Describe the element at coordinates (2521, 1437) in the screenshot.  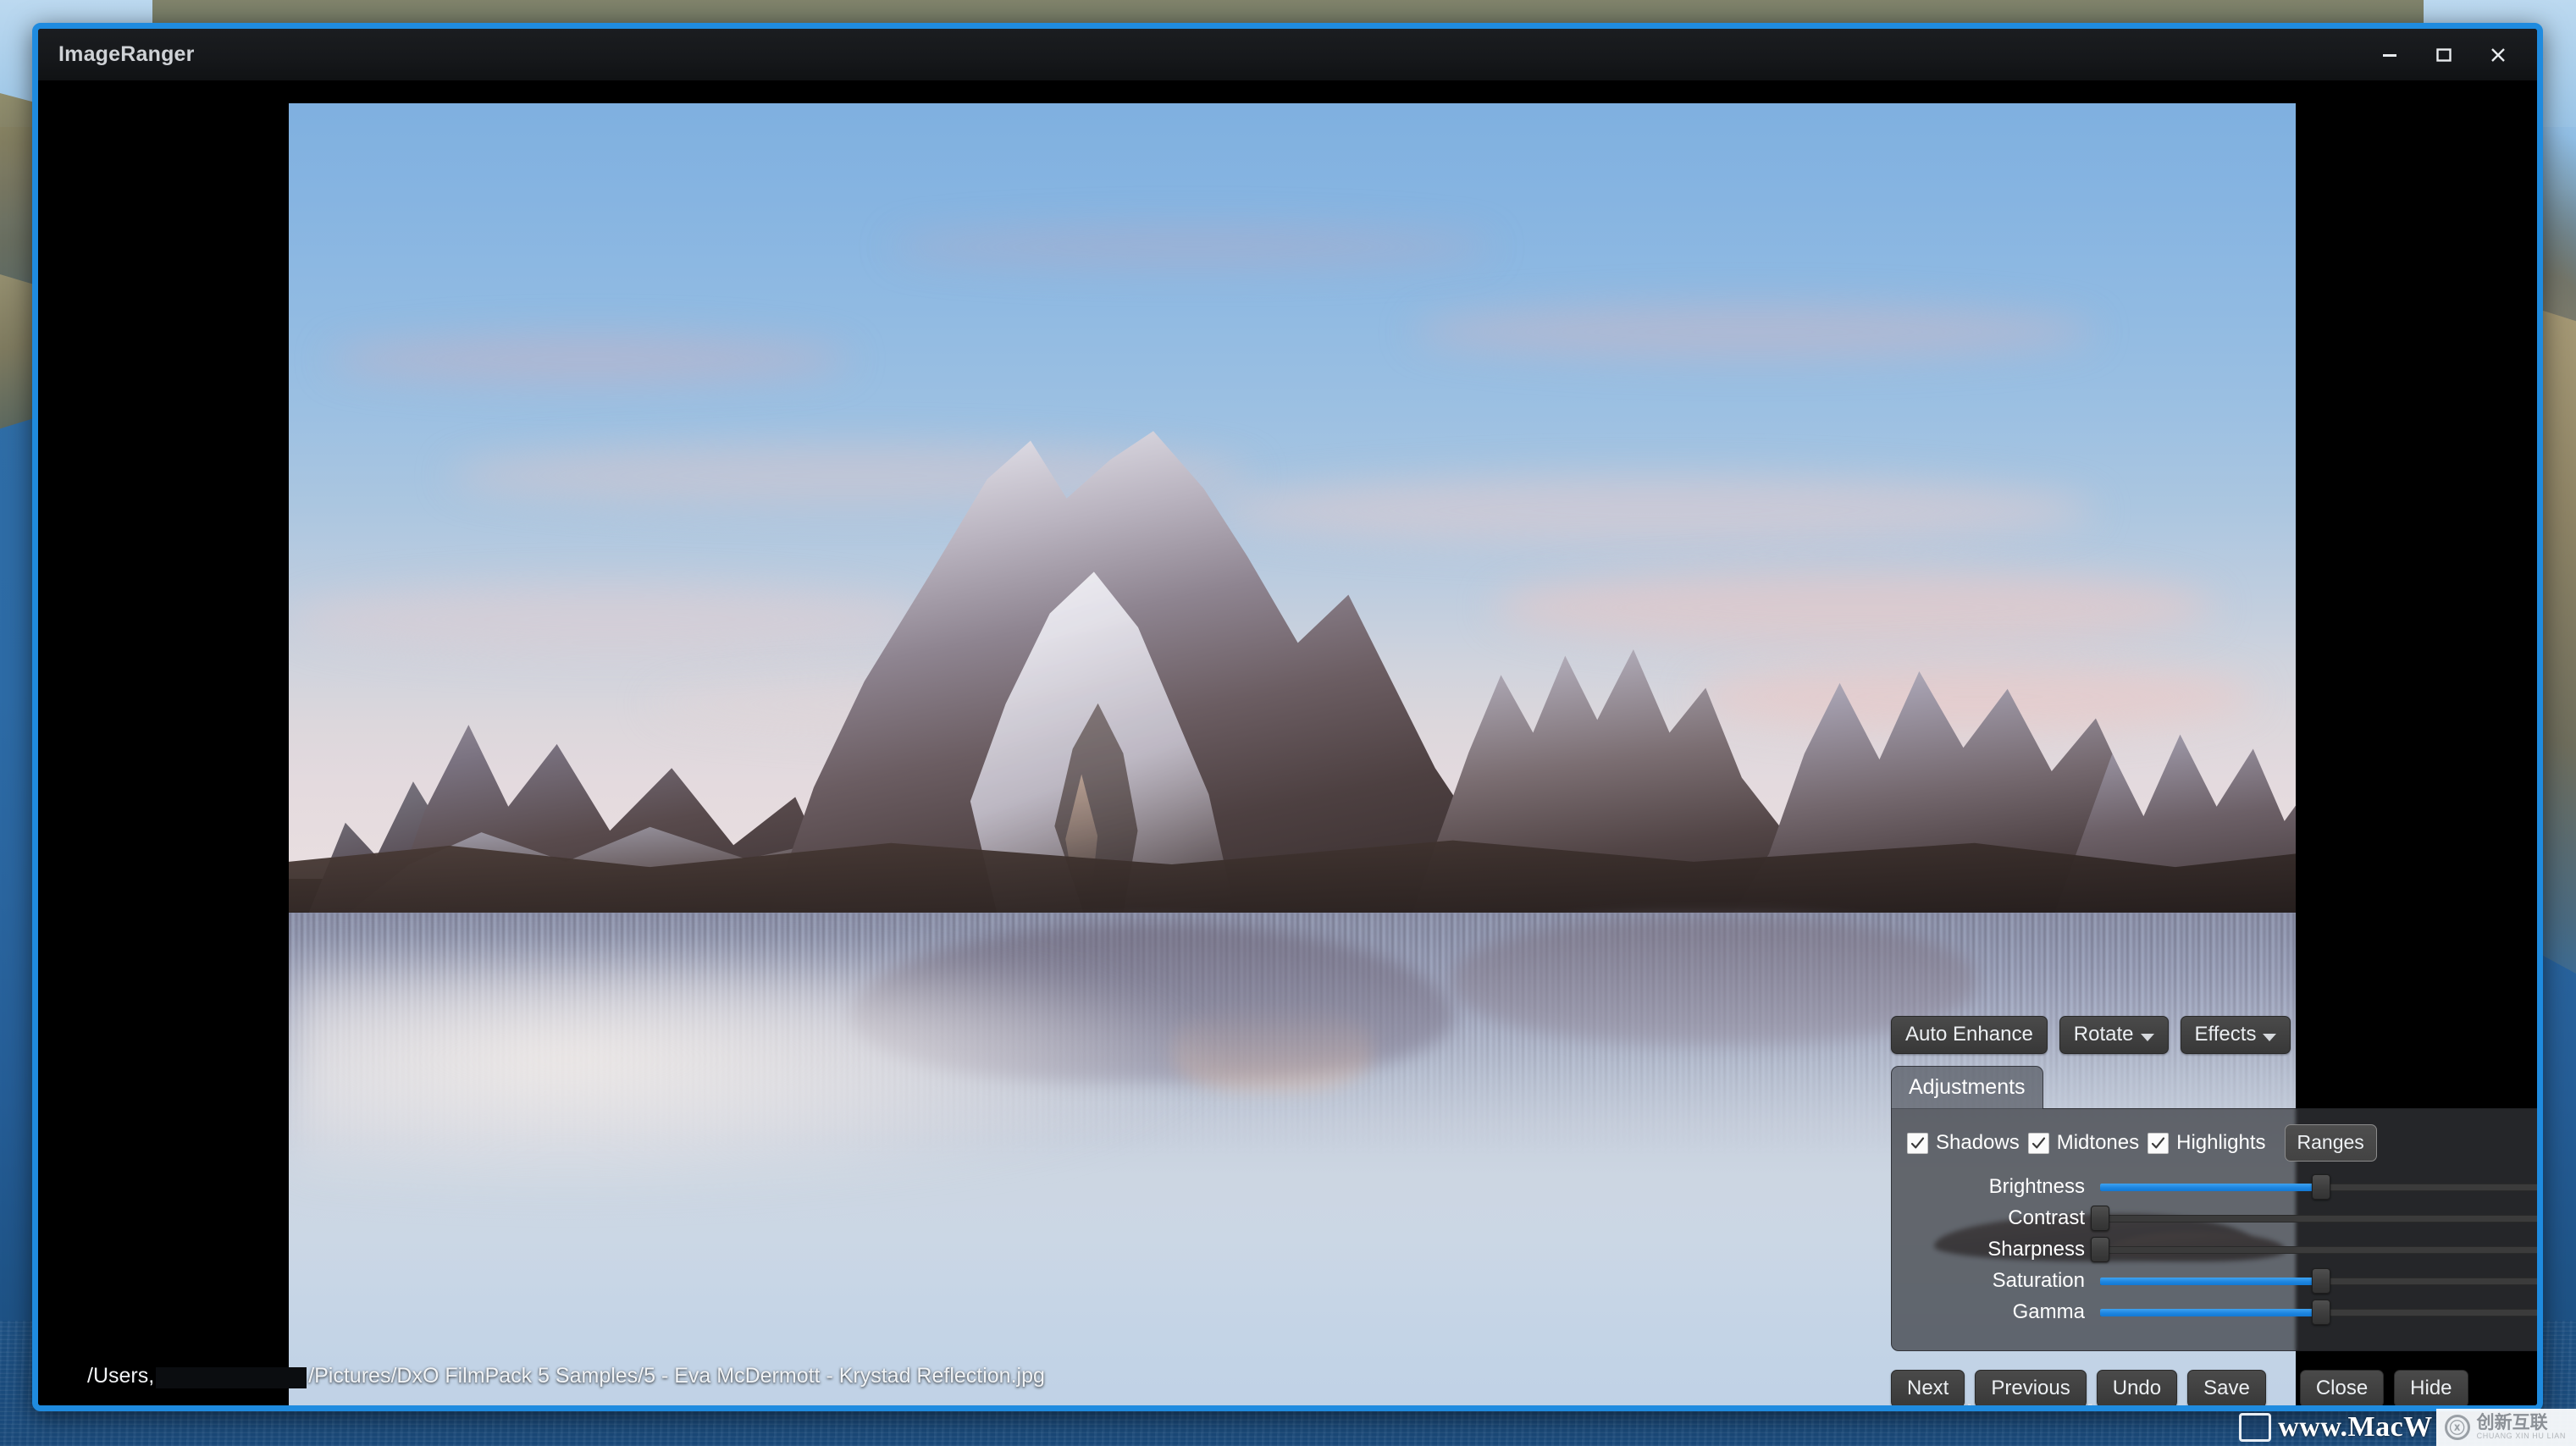
I see `badge-name-pinyin: CHUANG XIN HU LIAN` at that location.